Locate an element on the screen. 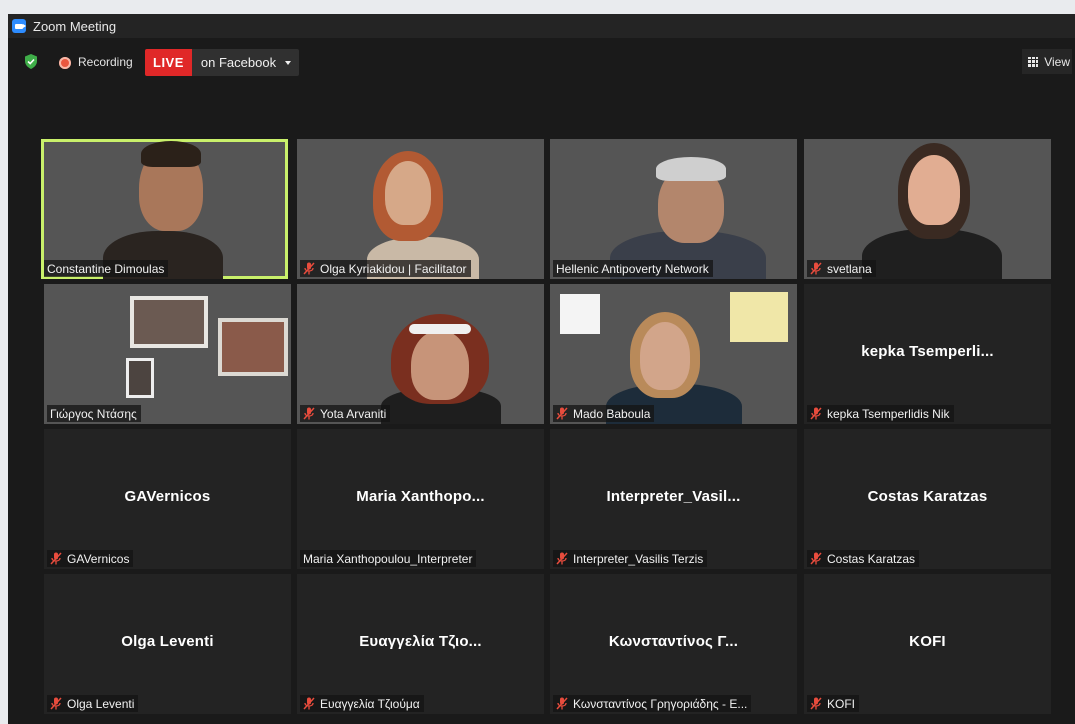  participant-name: Γιώργος Ντάσης is located at coordinates (93, 413).